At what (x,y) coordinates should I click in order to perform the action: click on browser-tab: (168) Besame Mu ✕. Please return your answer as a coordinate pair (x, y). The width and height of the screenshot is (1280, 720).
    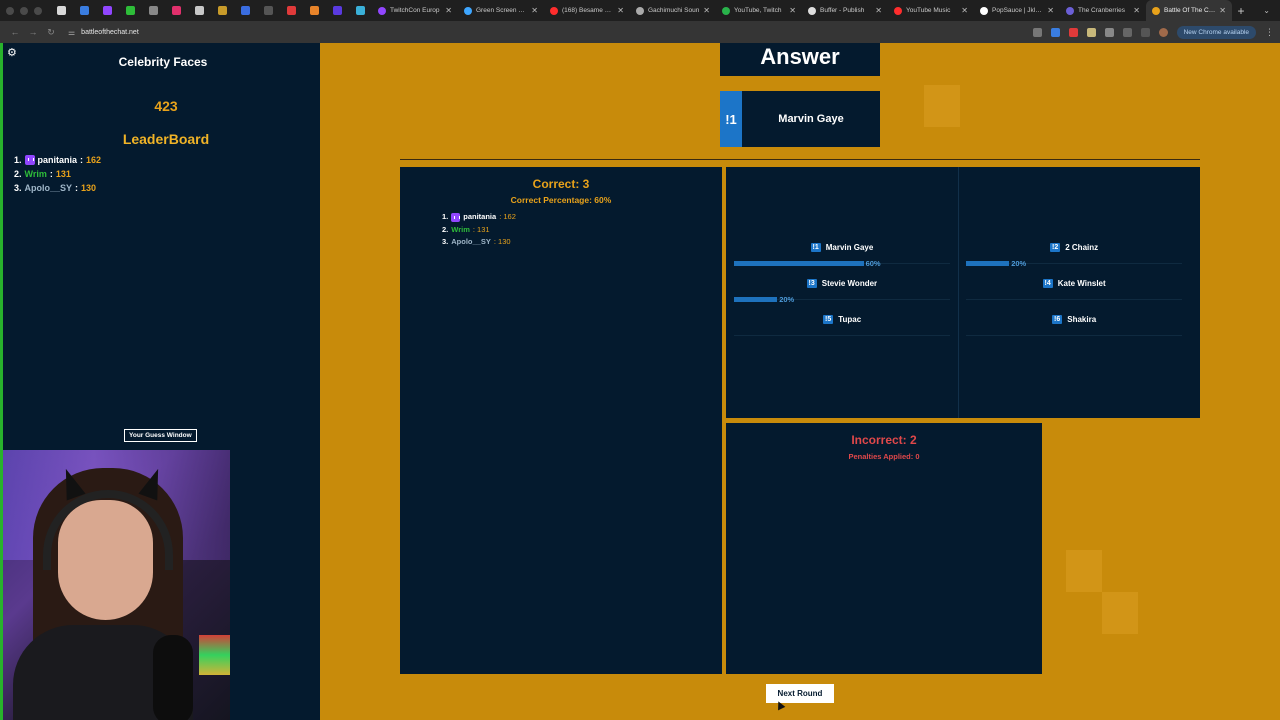
    Looking at the image, I should click on (587, 10).